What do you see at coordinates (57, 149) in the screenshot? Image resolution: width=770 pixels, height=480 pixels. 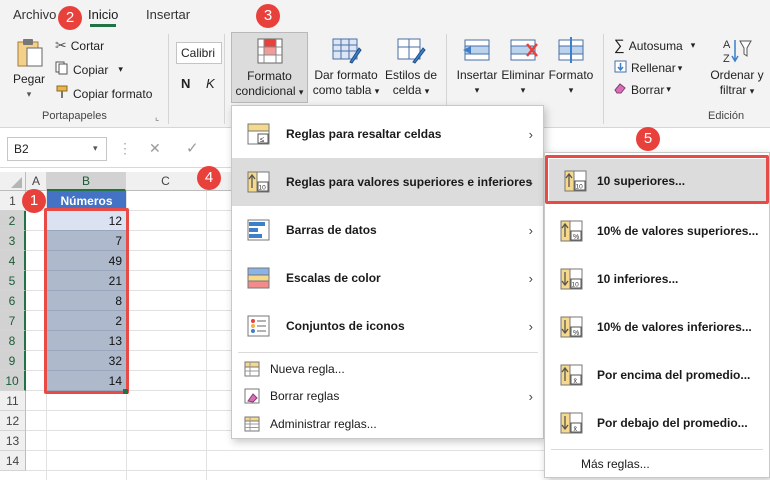 I see `name-box: B2` at bounding box center [57, 149].